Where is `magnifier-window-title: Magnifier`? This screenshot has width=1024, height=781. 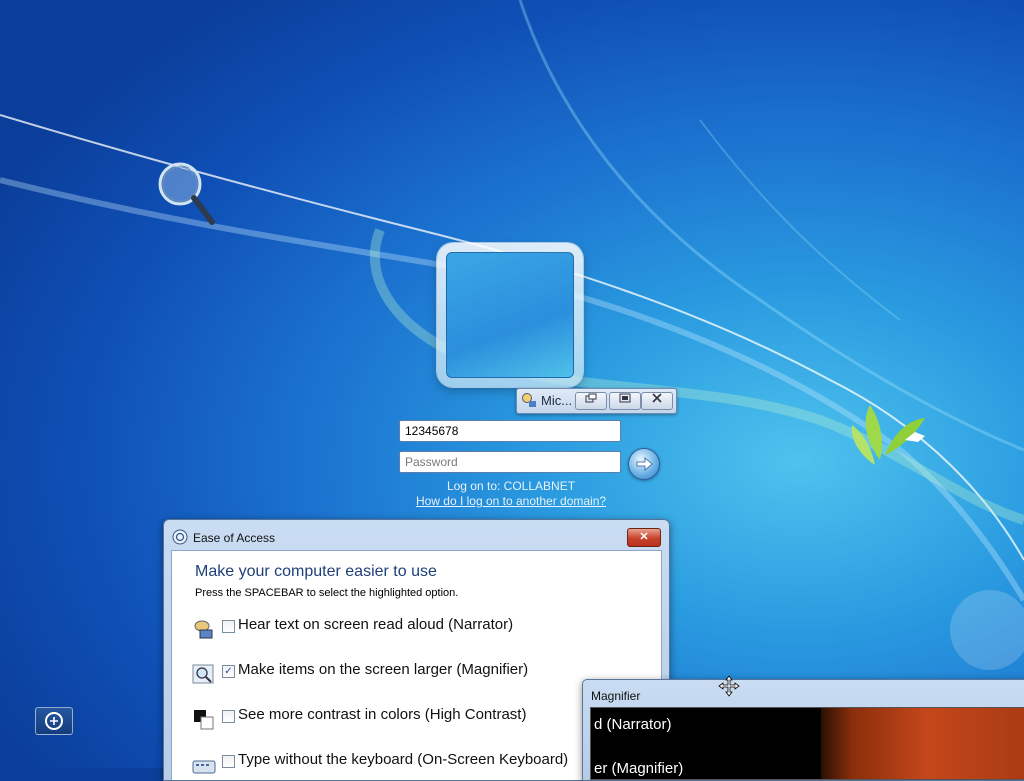
magnifier-window-title: Magnifier is located at coordinates (616, 696).